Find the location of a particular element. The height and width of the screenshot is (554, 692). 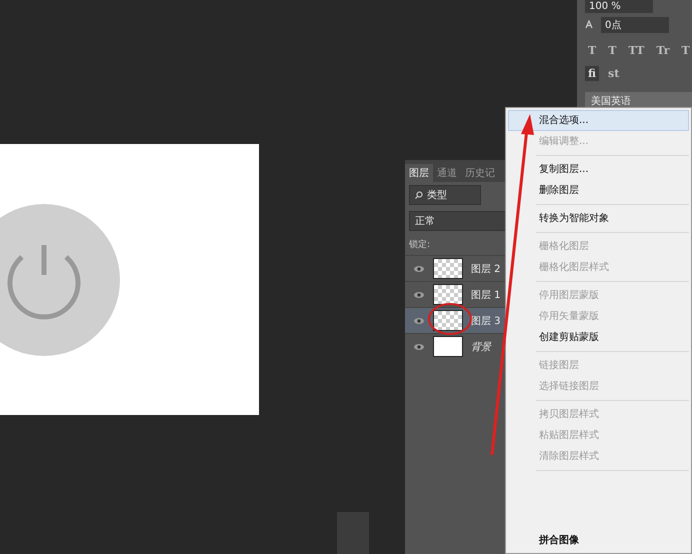

text-style-button: TT is located at coordinates (636, 50).